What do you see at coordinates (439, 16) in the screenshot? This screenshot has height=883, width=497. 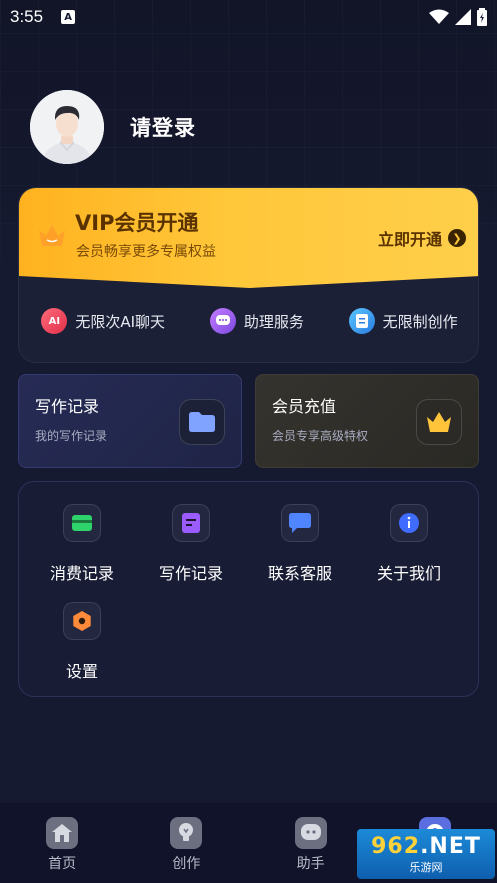 I see `wifi-icon` at bounding box center [439, 16].